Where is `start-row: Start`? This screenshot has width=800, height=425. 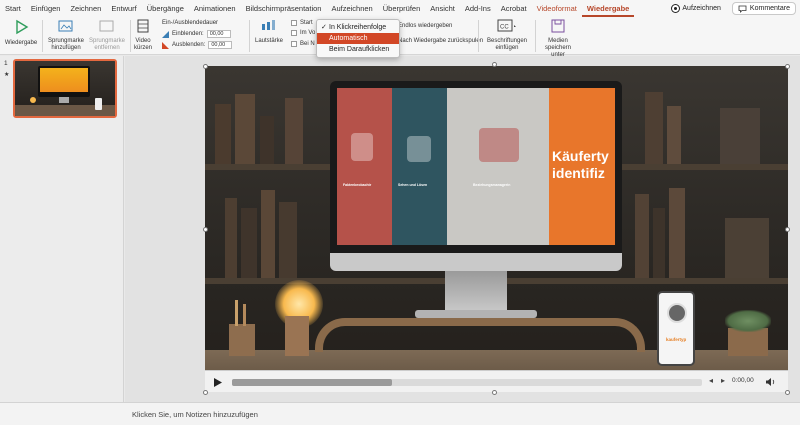
start-row: Start is located at coordinates (302, 23).